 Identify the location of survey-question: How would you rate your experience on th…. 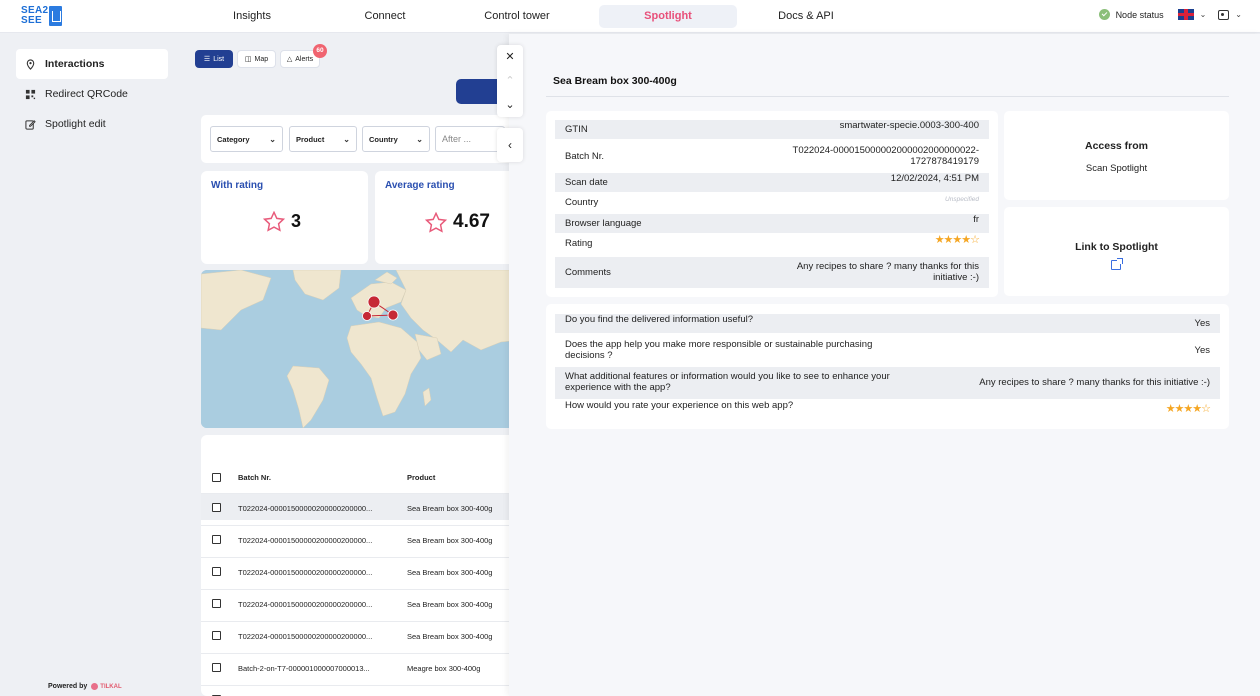
(679, 405).